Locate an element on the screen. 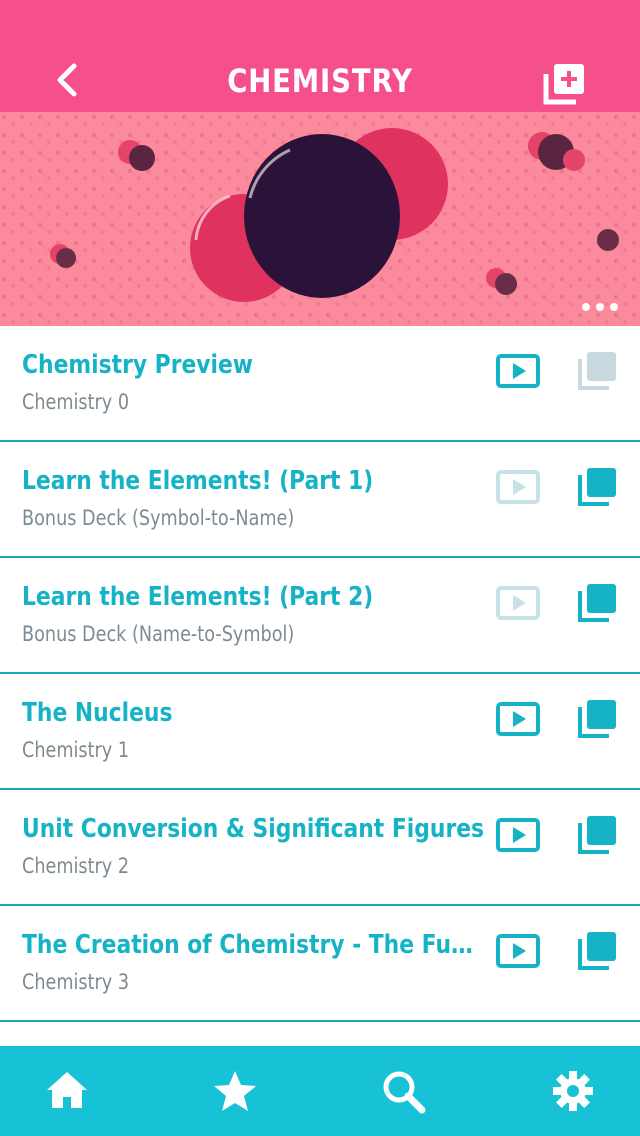  deck-row: The Nucleus Chemistry 1 is located at coordinates (320, 732).